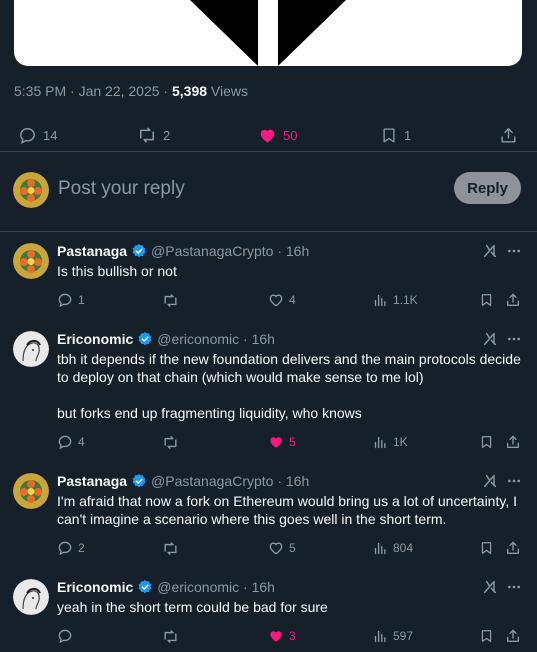 This screenshot has height=652, width=537. What do you see at coordinates (390, 442) in the screenshot?
I see `views-action: 1K` at bounding box center [390, 442].